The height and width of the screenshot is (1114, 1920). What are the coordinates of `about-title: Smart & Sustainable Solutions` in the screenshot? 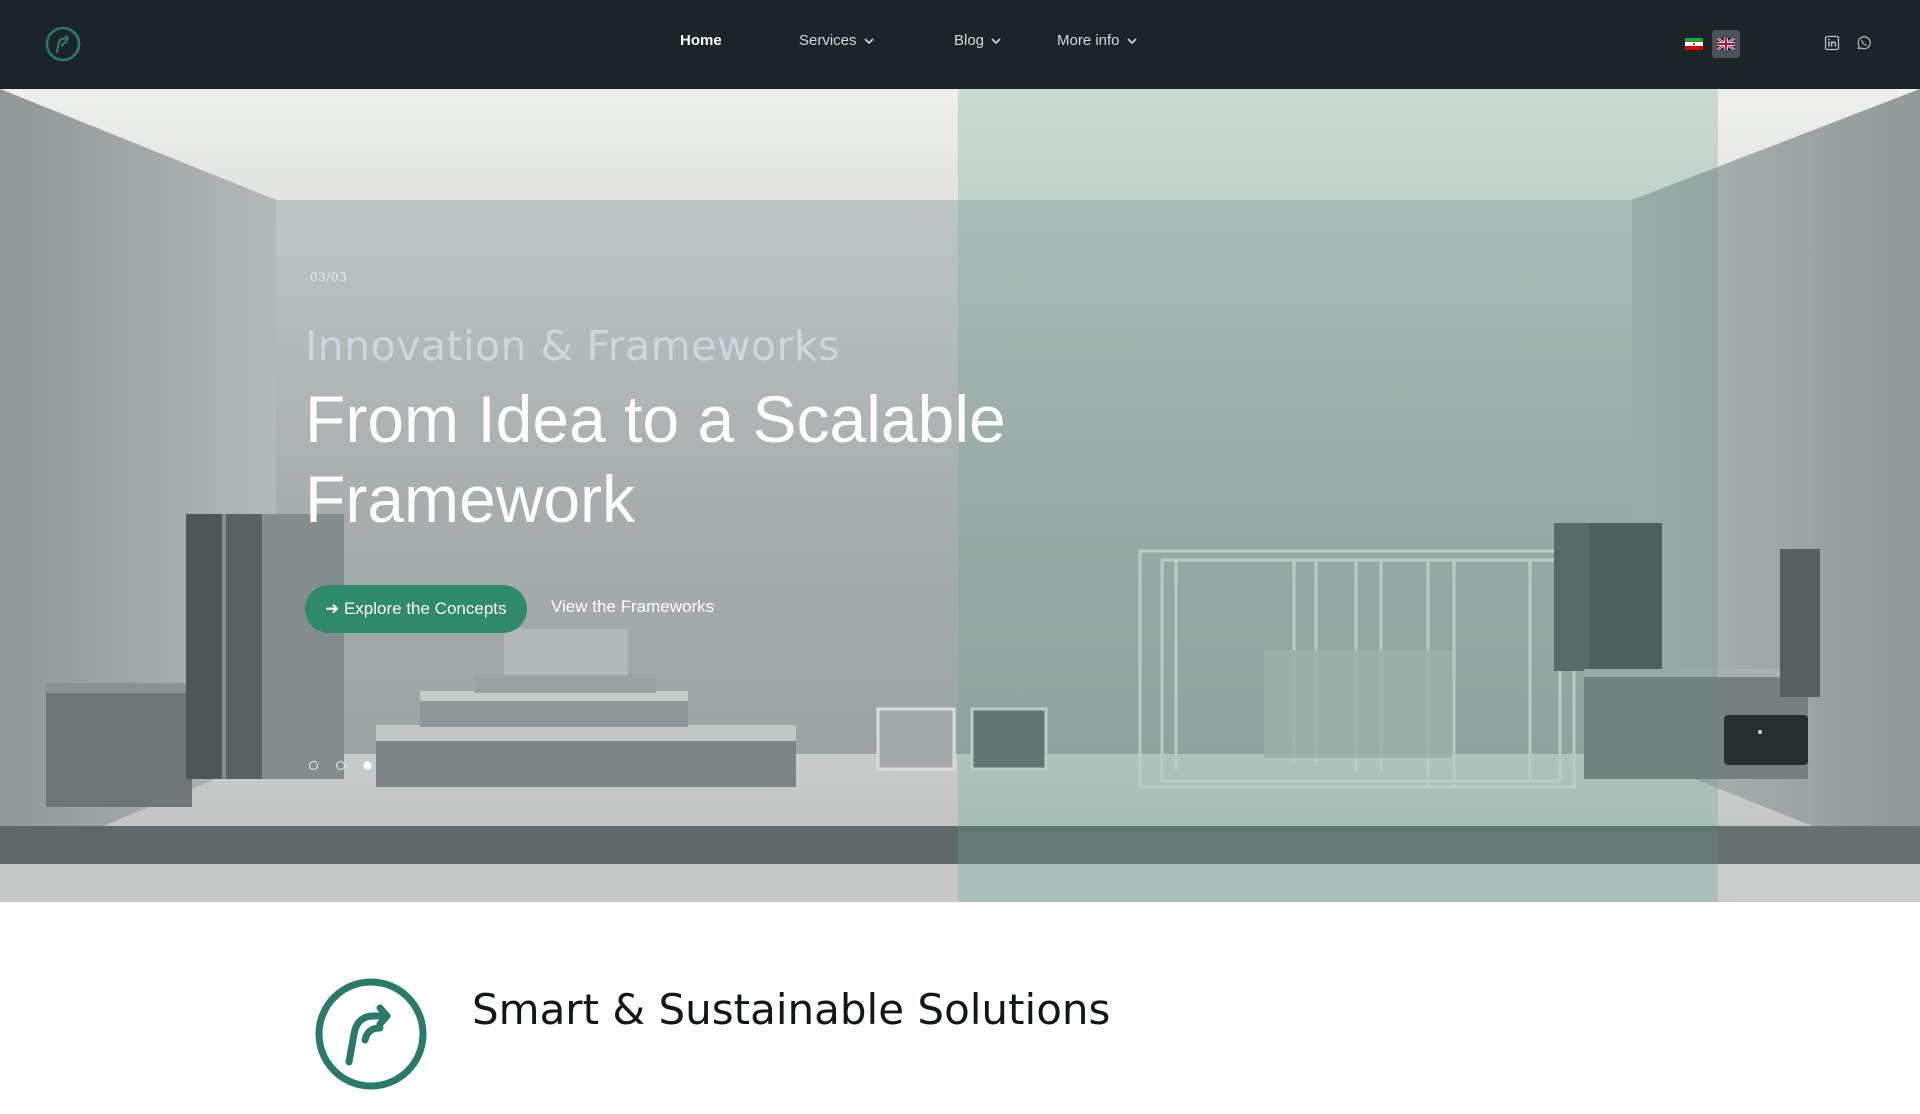 It's located at (791, 1009).